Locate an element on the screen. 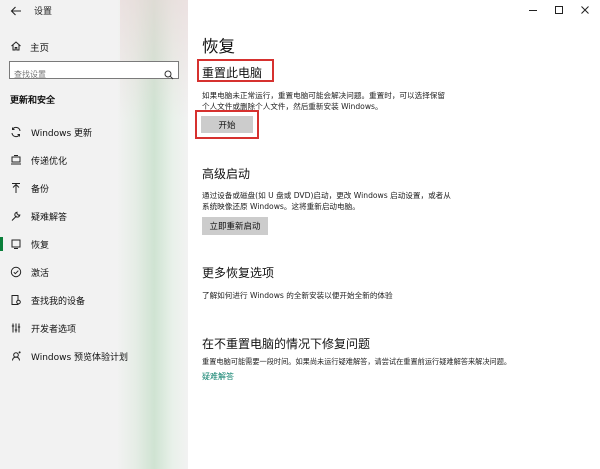 The width and height of the screenshot is (600, 469). sidebar-item-label: 传递优化 is located at coordinates (49, 161).